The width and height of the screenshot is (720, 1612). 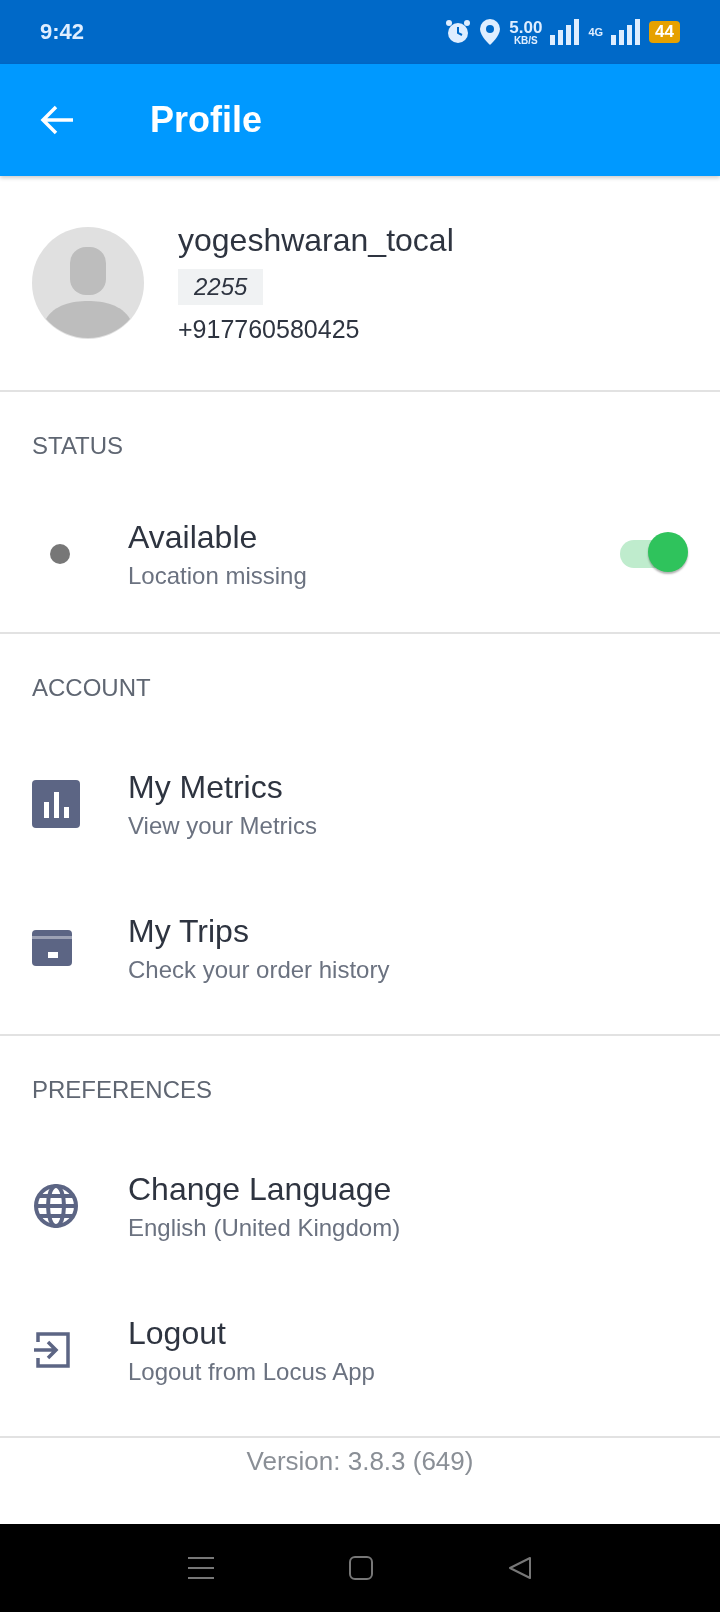 What do you see at coordinates (260, 1189) in the screenshot?
I see `row-title: Change Language` at bounding box center [260, 1189].